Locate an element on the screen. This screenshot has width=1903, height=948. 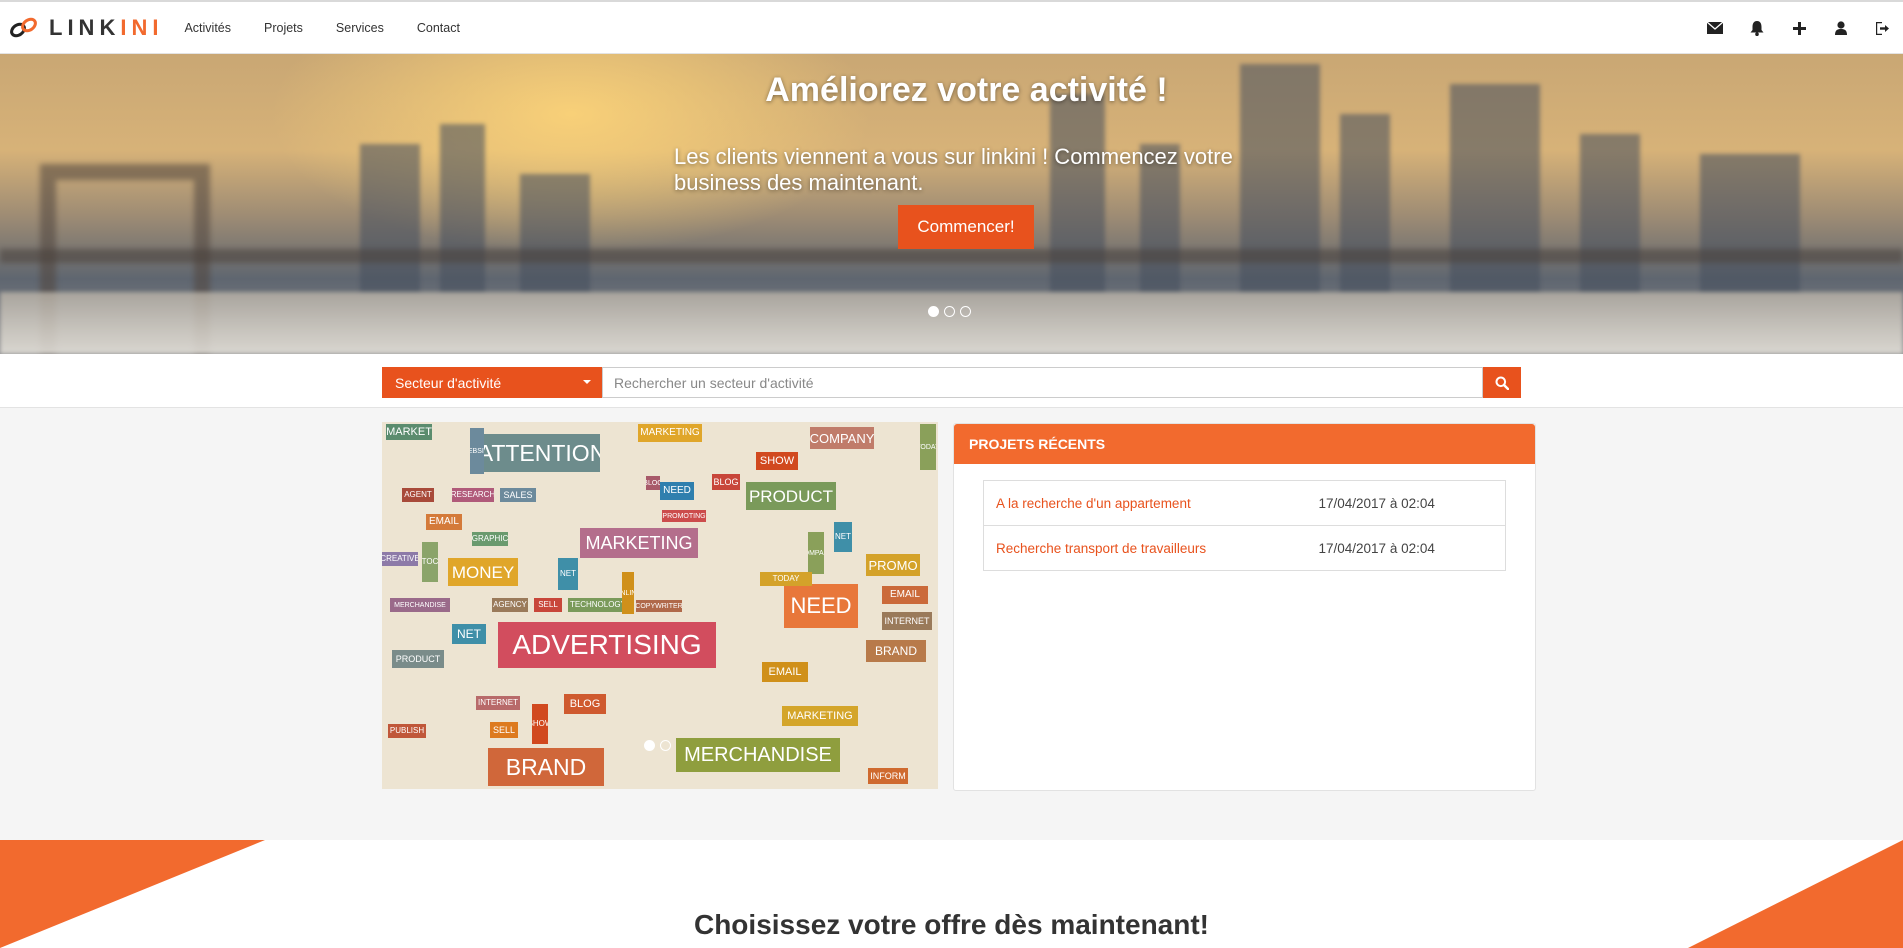
start-button: Commencer! is located at coordinates (966, 227).